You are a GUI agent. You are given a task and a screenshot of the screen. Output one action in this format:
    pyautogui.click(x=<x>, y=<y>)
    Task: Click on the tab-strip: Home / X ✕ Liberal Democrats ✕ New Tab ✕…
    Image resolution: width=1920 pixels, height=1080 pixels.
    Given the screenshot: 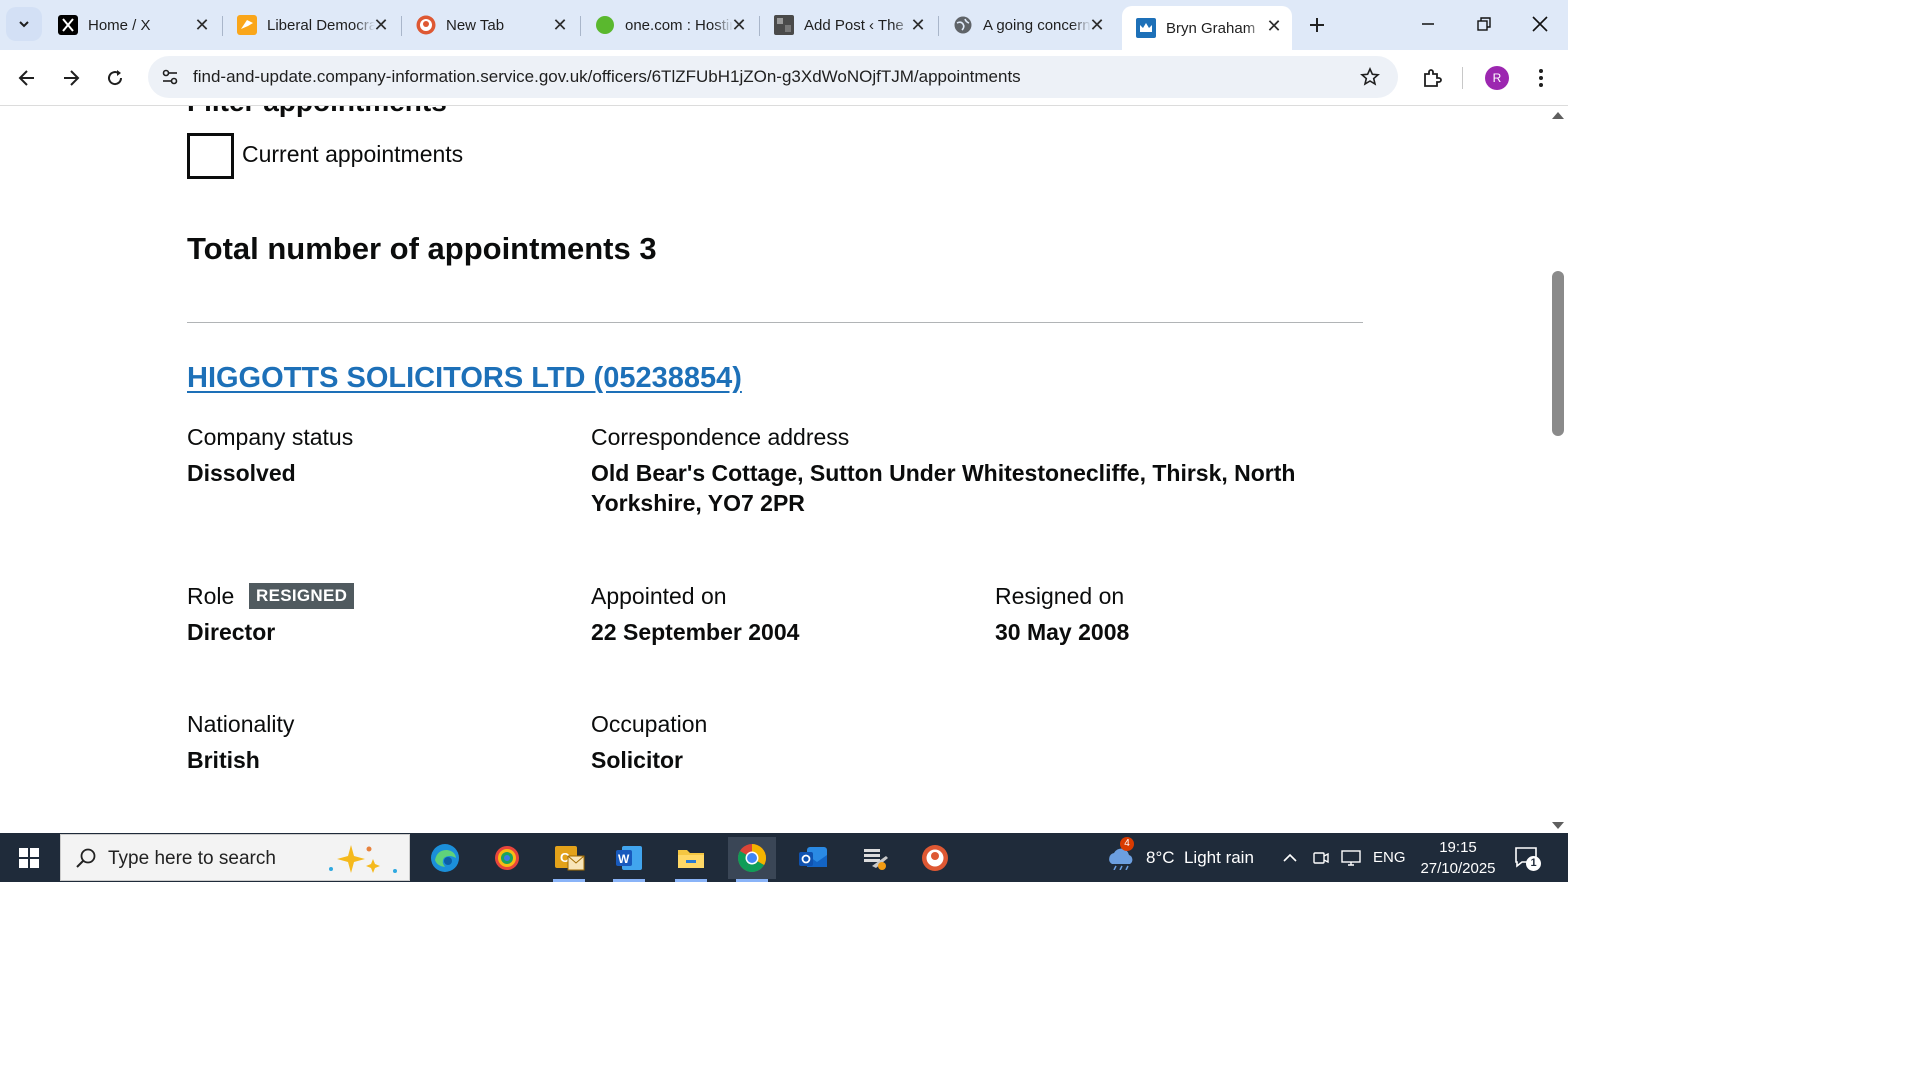 What is the action you would take?
    pyautogui.click(x=784, y=25)
    